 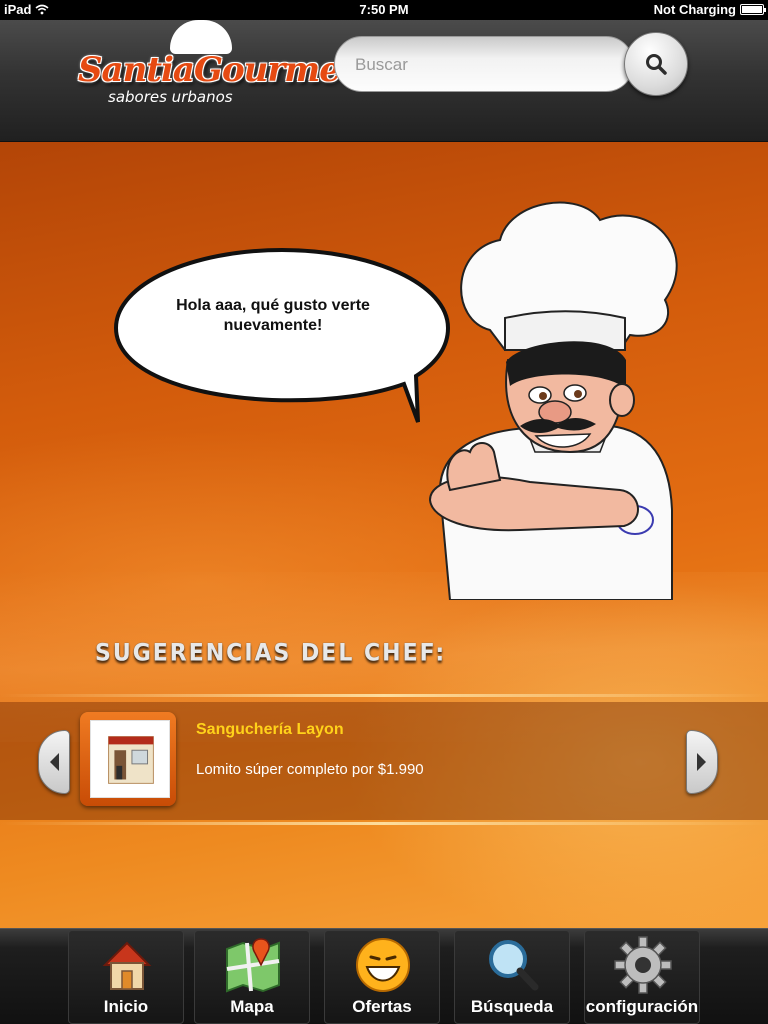 I want to click on tab-label: Búsqueda, so click(x=512, y=1006).